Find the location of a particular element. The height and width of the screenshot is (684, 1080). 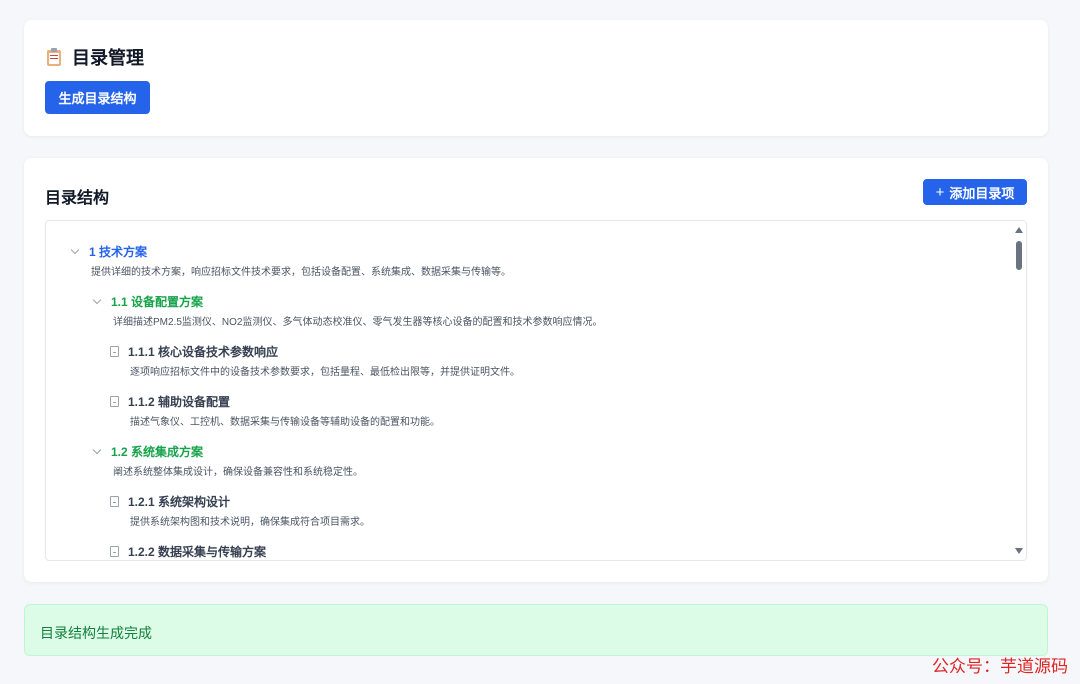

tree-node-label: 1.2.1 系统架构设计 is located at coordinates (179, 501).